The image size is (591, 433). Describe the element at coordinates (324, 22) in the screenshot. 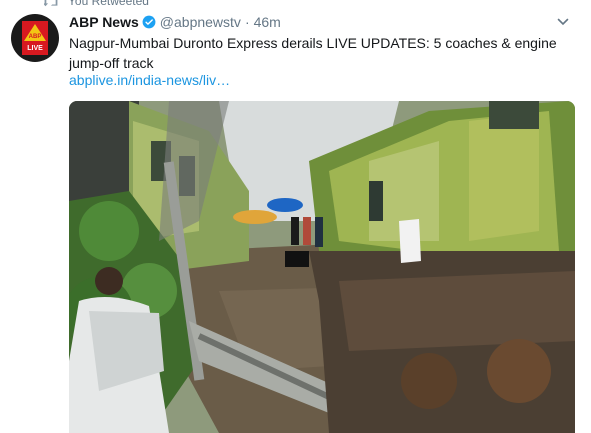

I see `tweet-header: ABP News @abpnewstv · 46m` at that location.